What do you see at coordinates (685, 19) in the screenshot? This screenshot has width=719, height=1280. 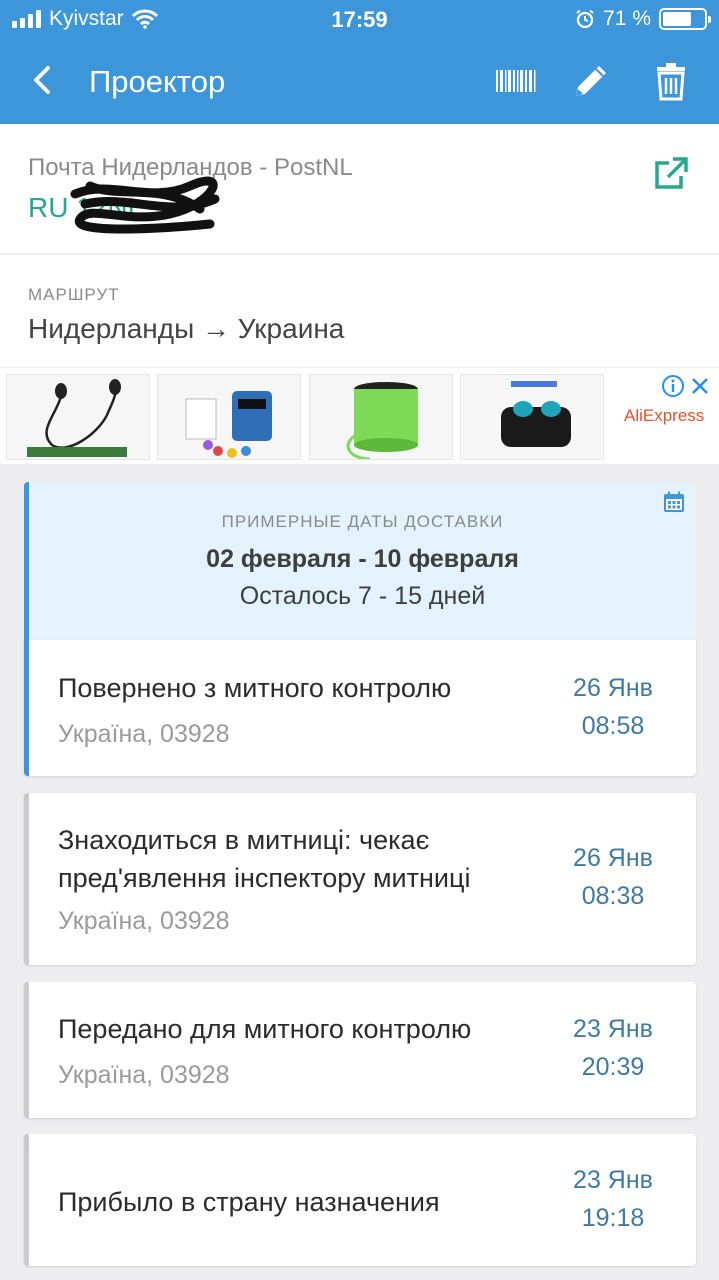 I see `battery-icon` at bounding box center [685, 19].